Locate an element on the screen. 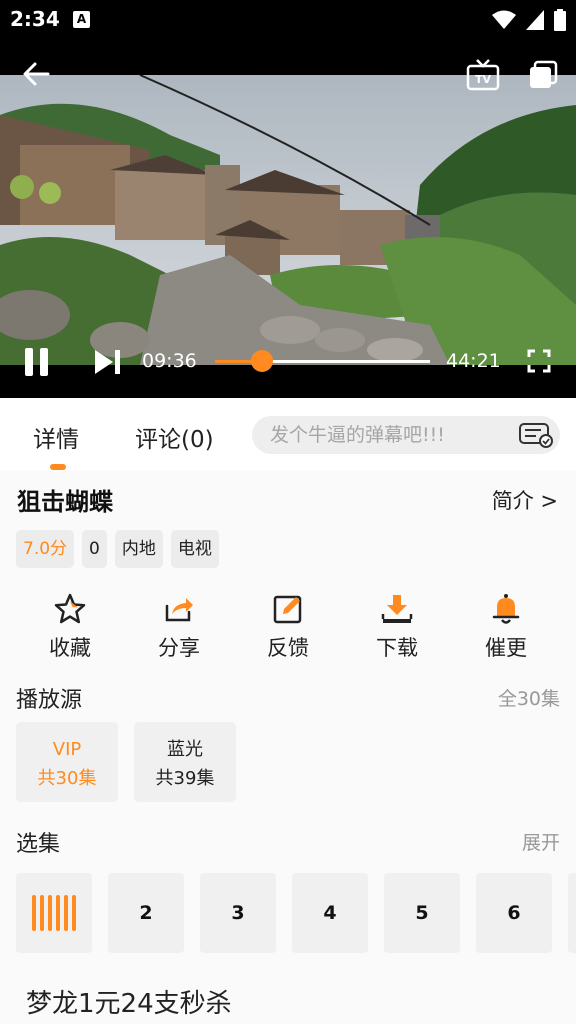 The height and width of the screenshot is (1024, 576). urge-update-label: 催更 is located at coordinates (506, 648).